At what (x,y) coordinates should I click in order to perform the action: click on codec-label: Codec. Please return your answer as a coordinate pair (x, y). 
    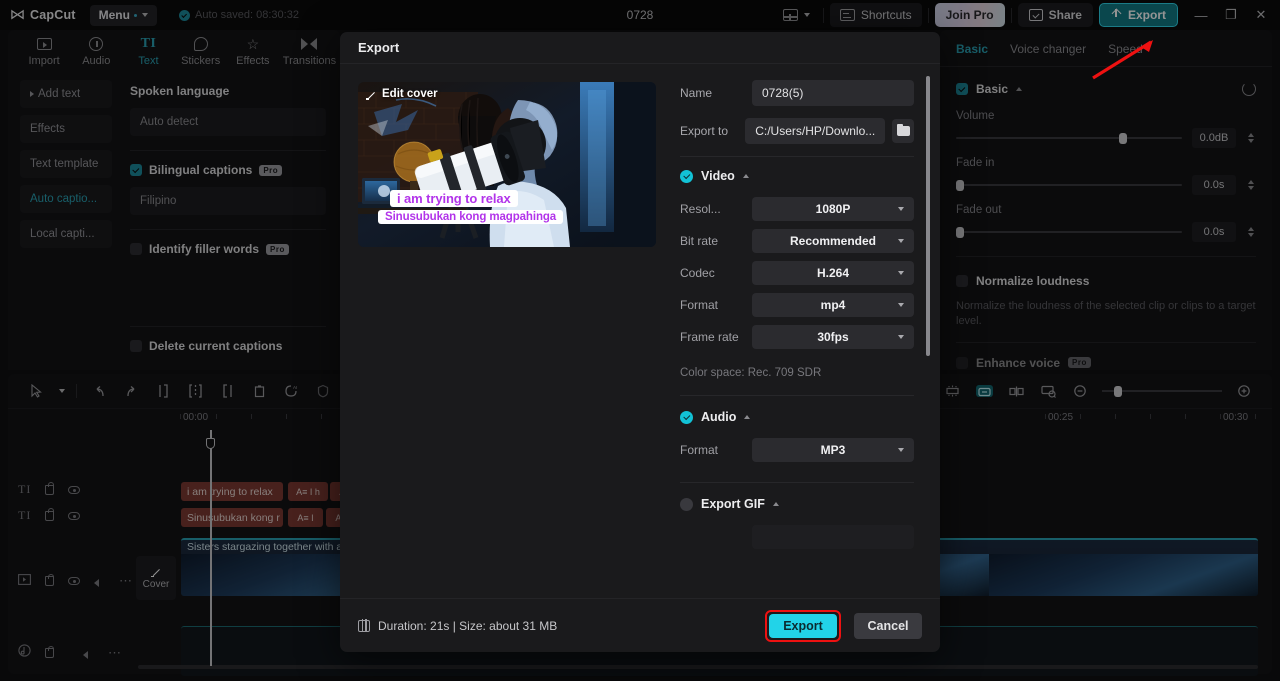
    Looking at the image, I should click on (697, 273).